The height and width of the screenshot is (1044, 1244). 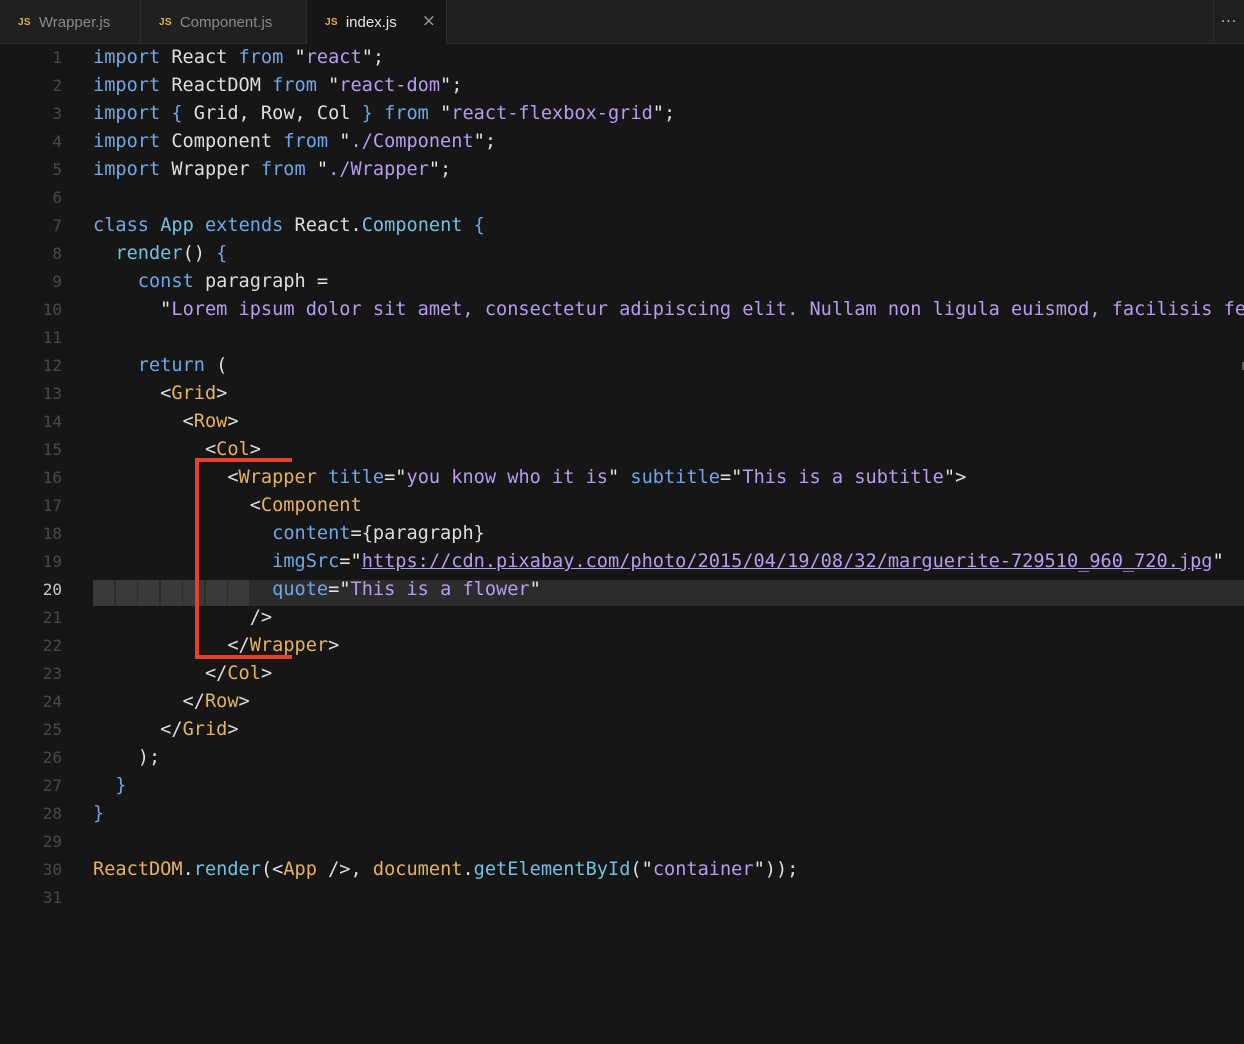 I want to click on code-line: 29, so click(x=622, y=842).